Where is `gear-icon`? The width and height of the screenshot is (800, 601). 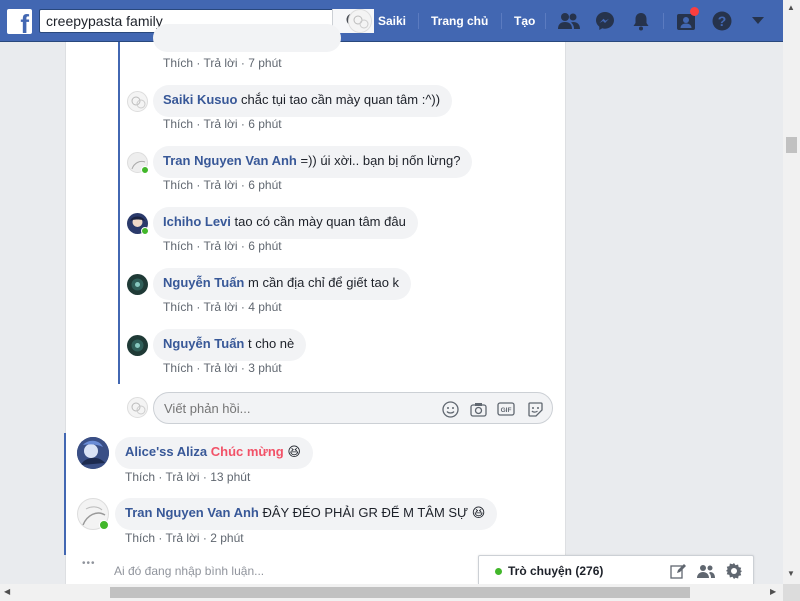 gear-icon is located at coordinates (734, 571).